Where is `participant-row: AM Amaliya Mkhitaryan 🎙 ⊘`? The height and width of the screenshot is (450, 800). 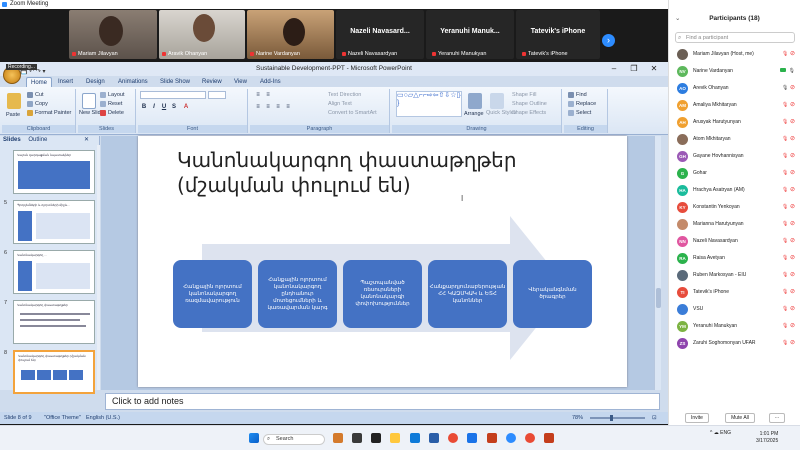 participant-row: AM Amaliya Mkhitaryan 🎙 ⊘ is located at coordinates (734, 105).